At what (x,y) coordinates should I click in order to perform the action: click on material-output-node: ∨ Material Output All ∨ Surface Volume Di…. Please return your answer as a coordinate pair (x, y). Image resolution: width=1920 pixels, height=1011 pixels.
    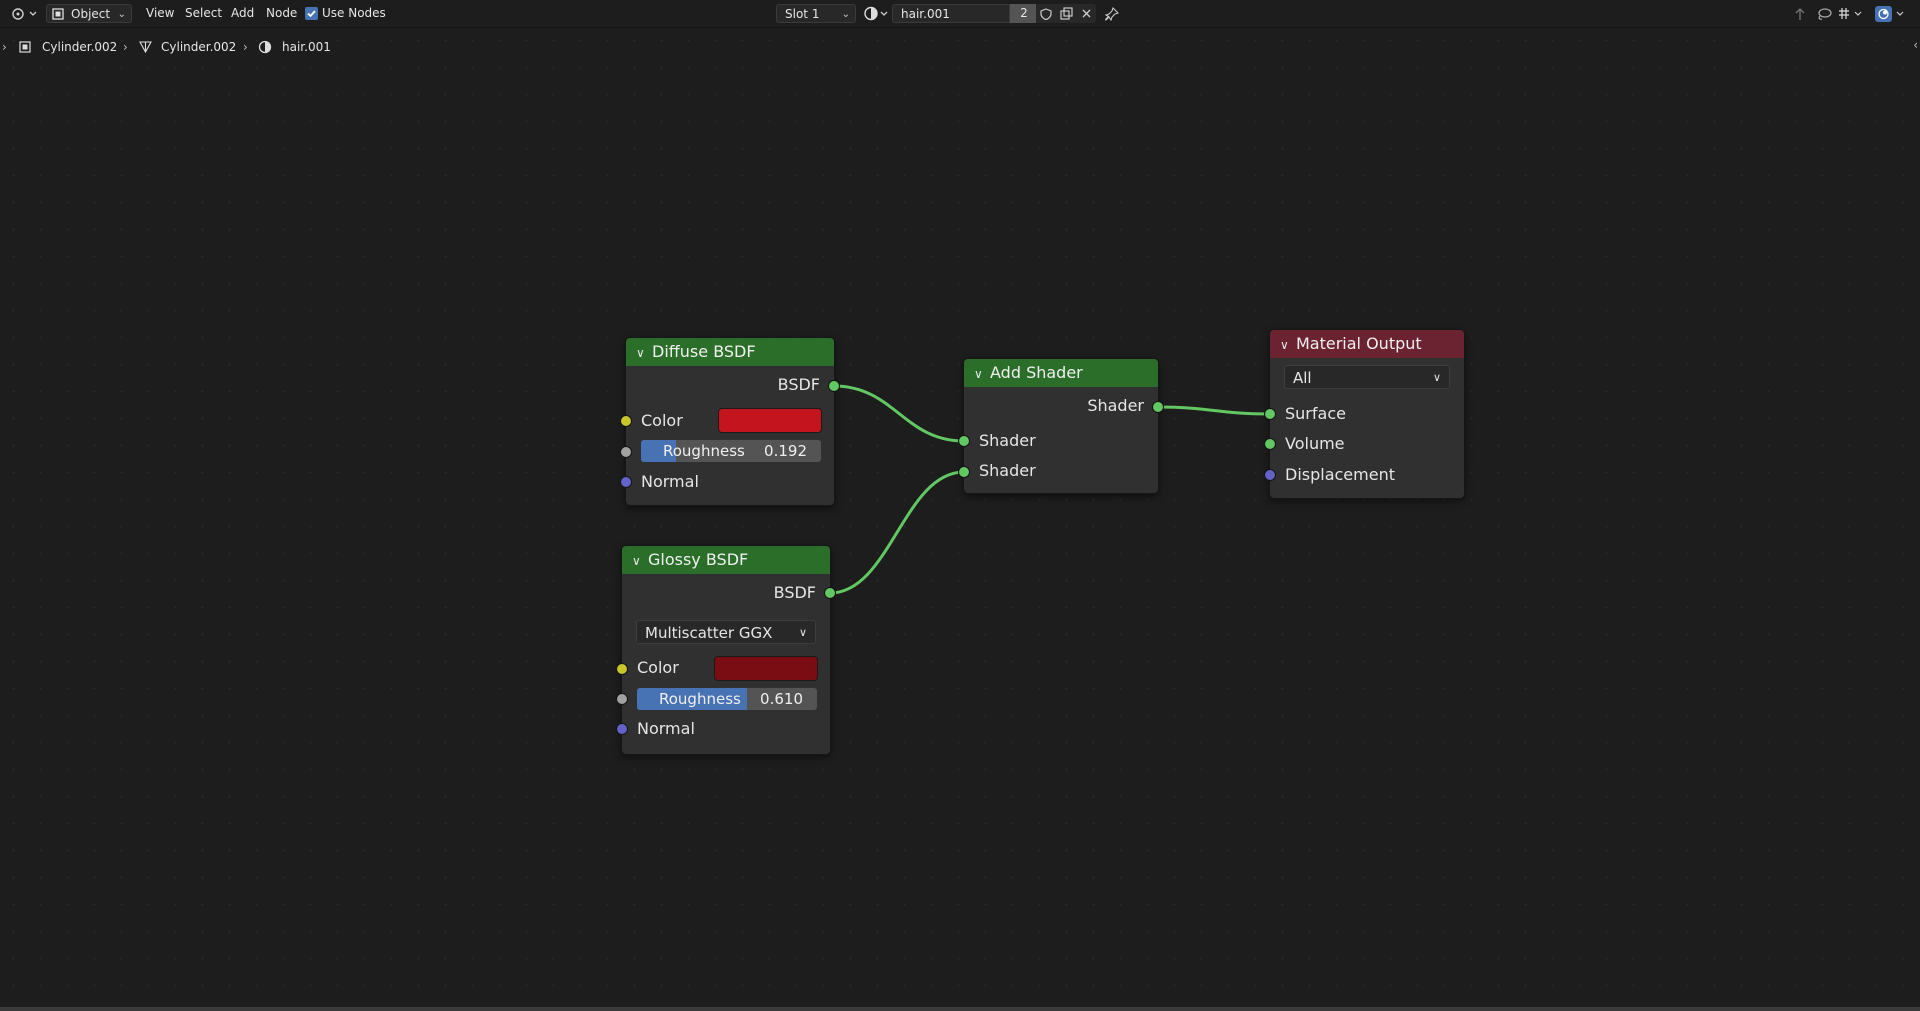
    Looking at the image, I should click on (1364, 414).